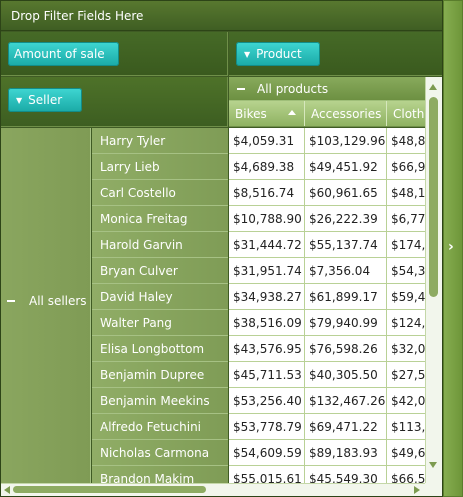 The width and height of the screenshot is (463, 497). Describe the element at coordinates (406, 193) in the screenshot. I see `table-cell: $48,1` at that location.